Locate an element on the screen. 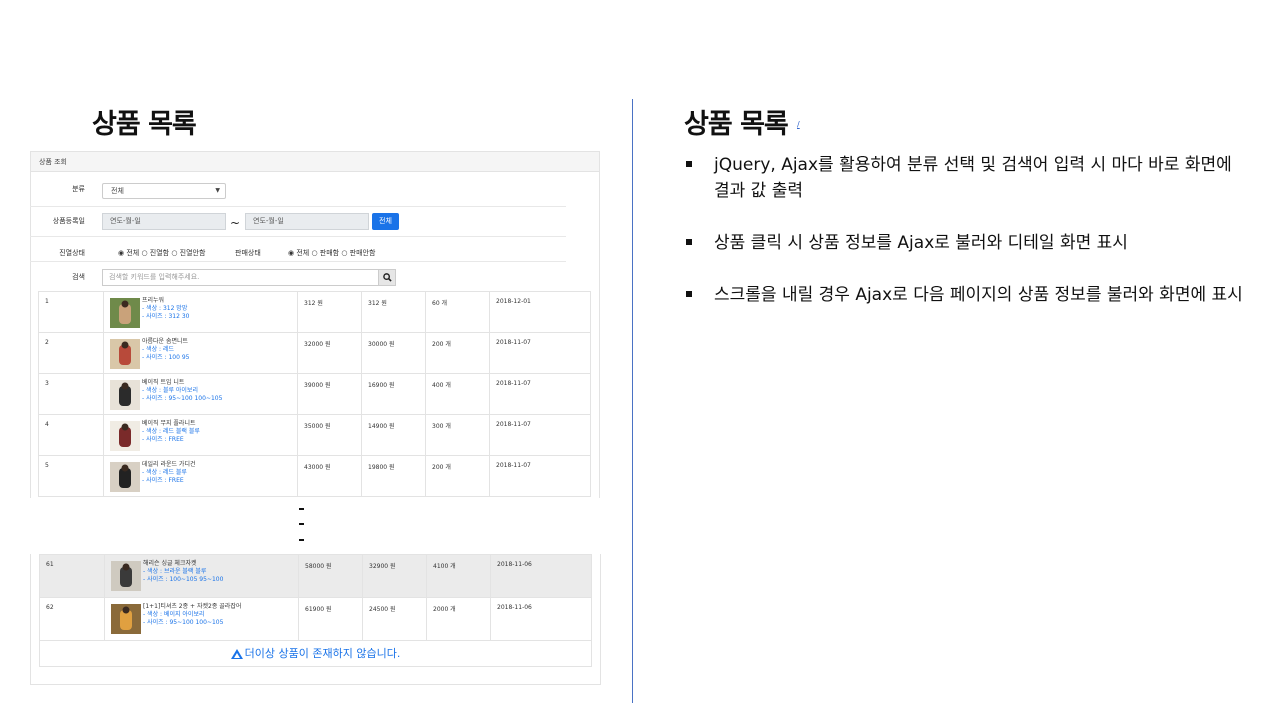 This screenshot has width=1280, height=720. date-row: 상품등록일 연도-월-일 ~ 연도-월-일 전체 is located at coordinates (298, 225).